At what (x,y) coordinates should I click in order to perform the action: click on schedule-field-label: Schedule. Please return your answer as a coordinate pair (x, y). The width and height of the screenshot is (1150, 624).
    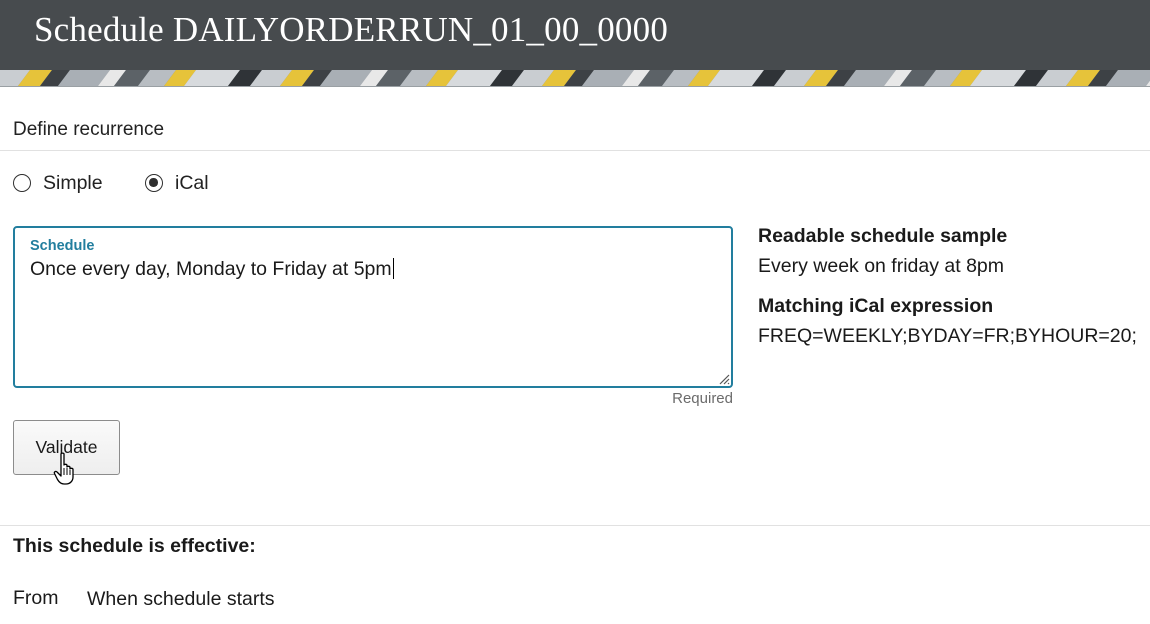
    Looking at the image, I should click on (62, 246).